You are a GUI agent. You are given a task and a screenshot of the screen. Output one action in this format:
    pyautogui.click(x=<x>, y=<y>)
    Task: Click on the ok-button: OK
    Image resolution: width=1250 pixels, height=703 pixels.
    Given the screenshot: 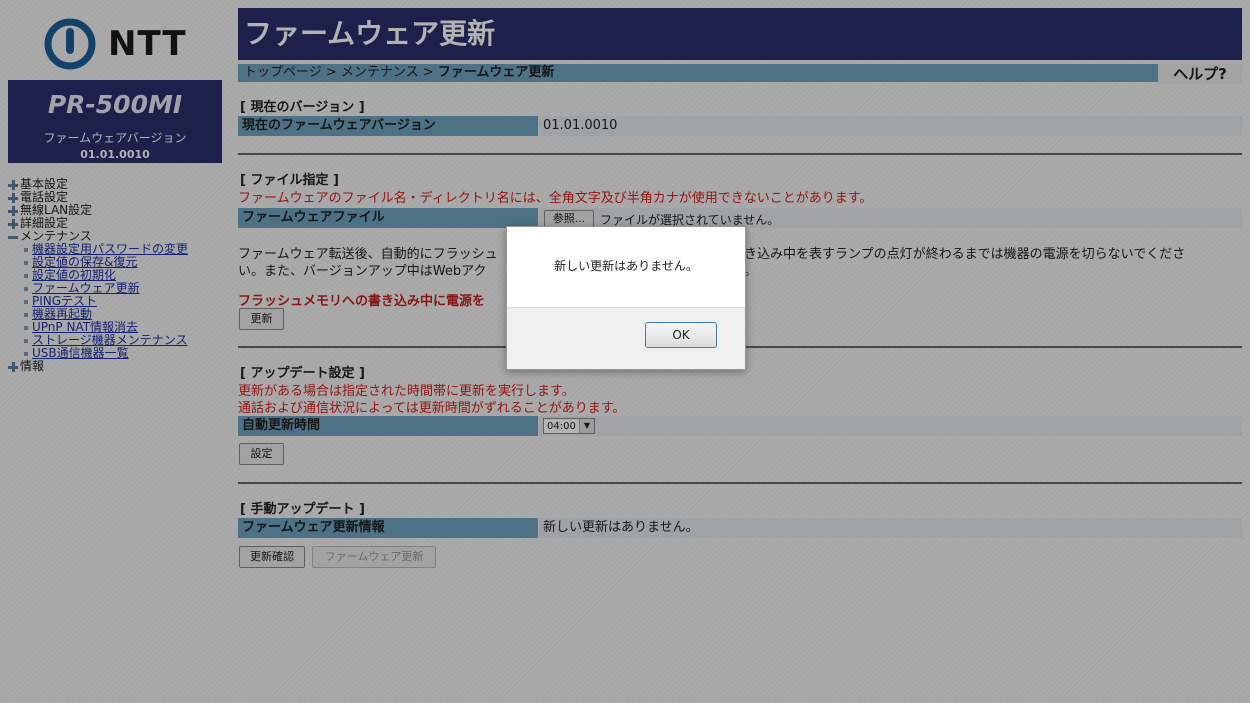 What is the action you would take?
    pyautogui.click(x=681, y=335)
    